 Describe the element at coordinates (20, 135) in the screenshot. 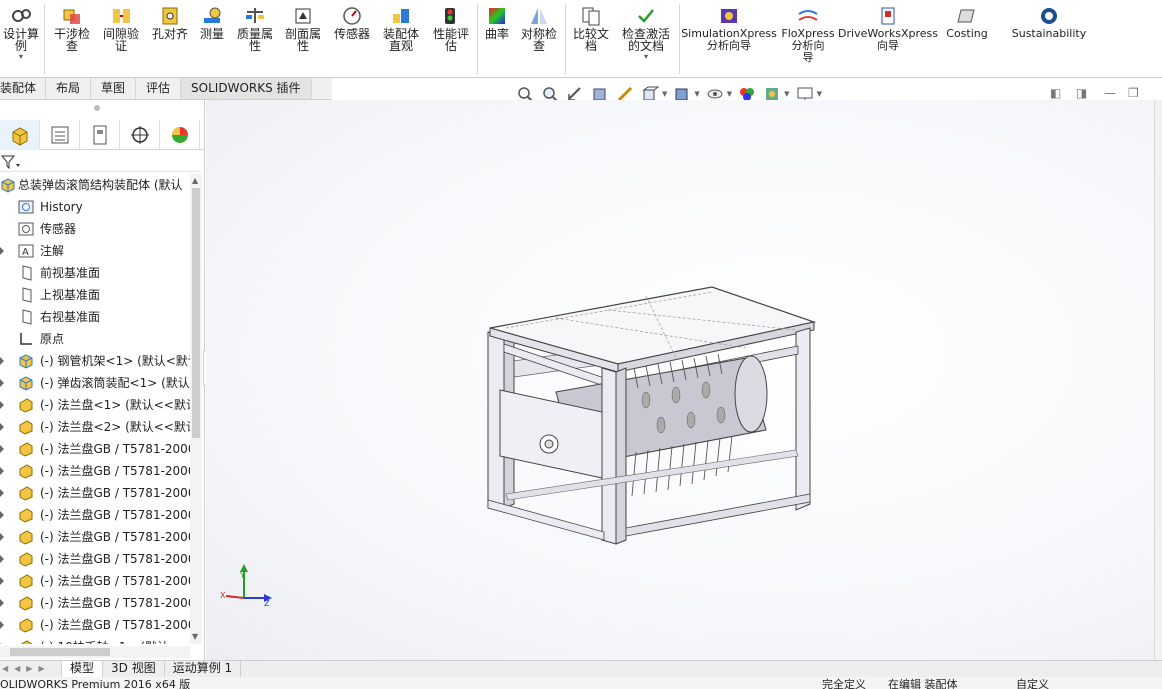

I see `feature-manager-tab` at that location.